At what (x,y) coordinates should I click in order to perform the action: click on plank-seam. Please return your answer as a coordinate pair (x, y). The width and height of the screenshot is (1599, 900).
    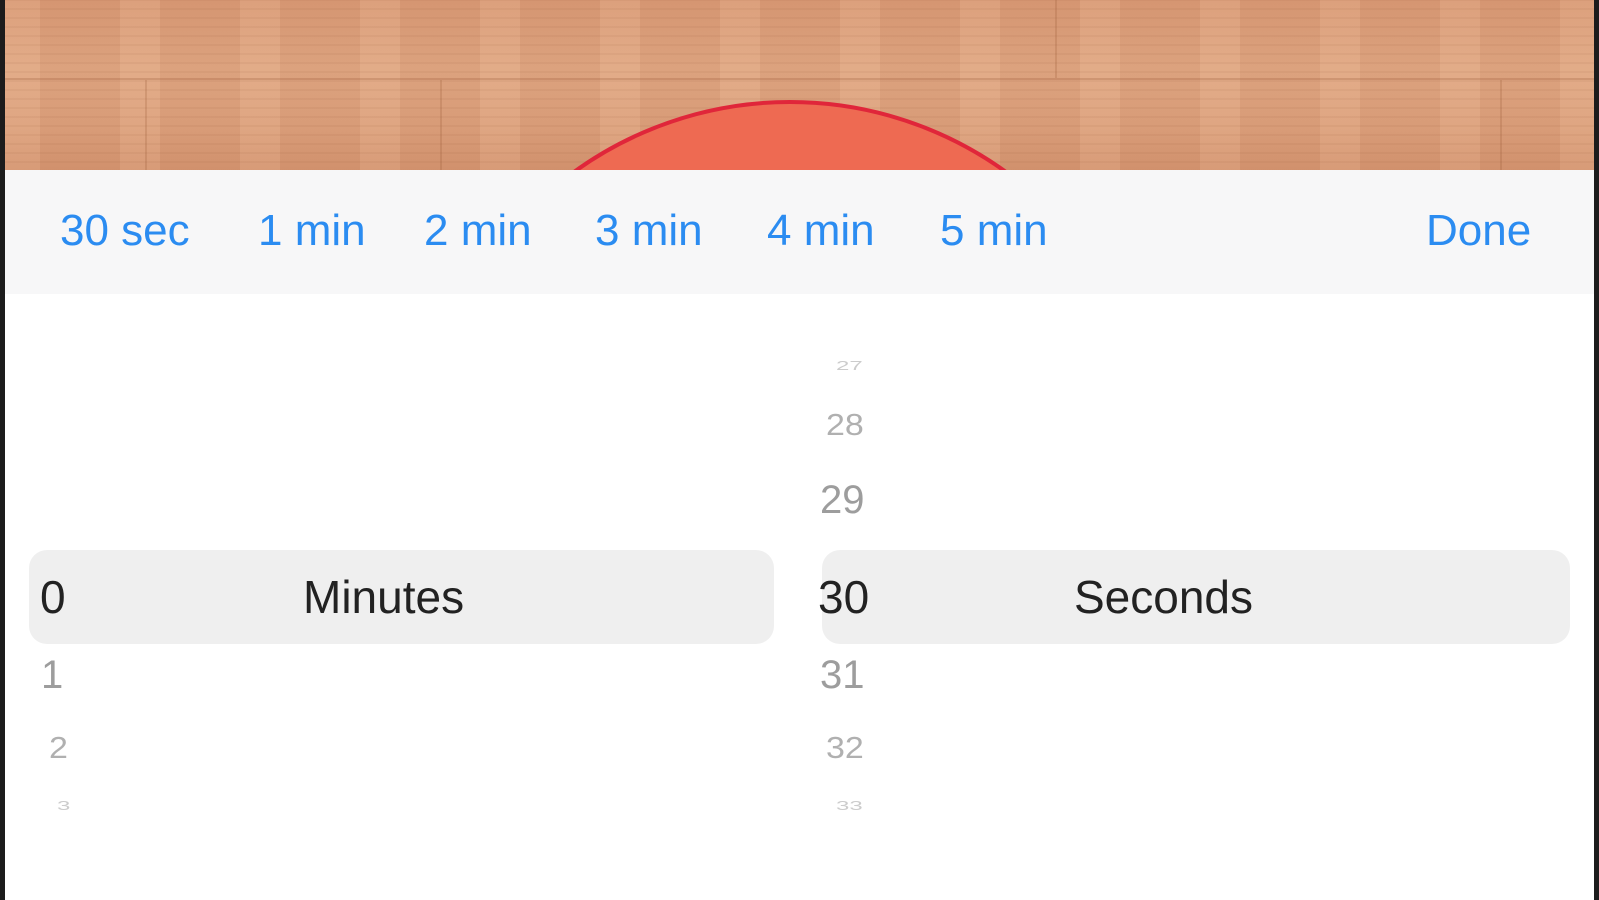
    Looking at the image, I should click on (799, 79).